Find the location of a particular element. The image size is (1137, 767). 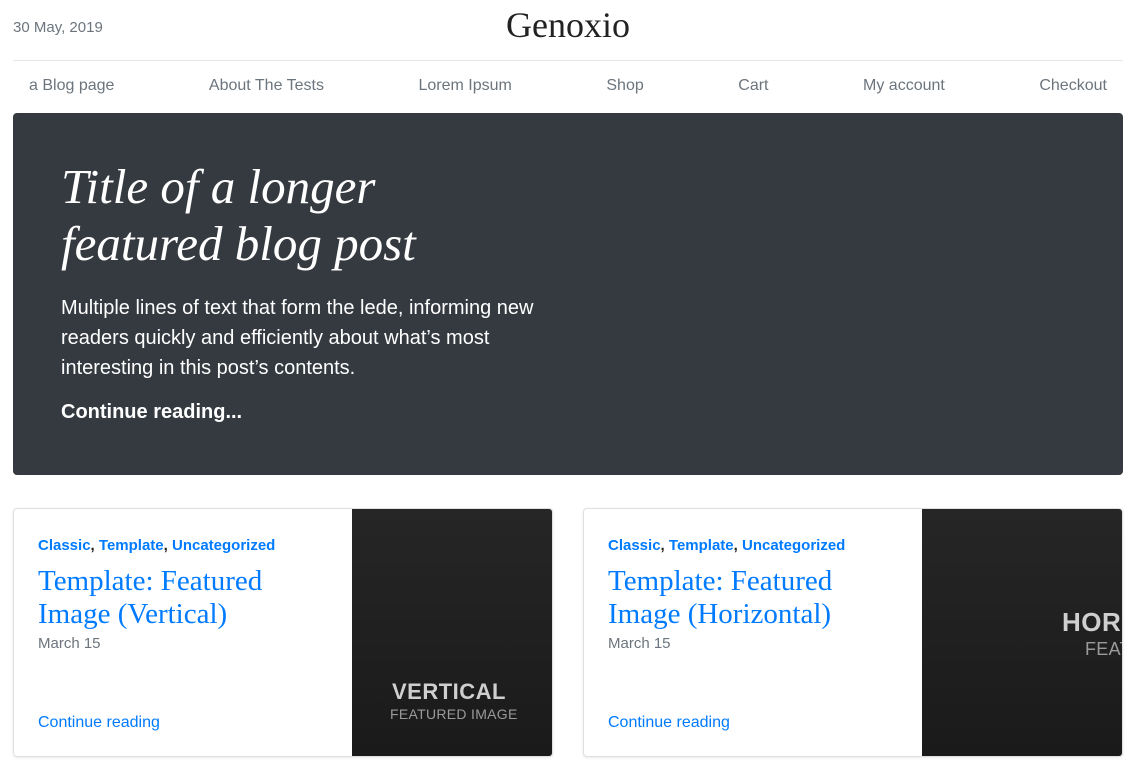

nav-item-my-account: My account is located at coordinates (904, 86).